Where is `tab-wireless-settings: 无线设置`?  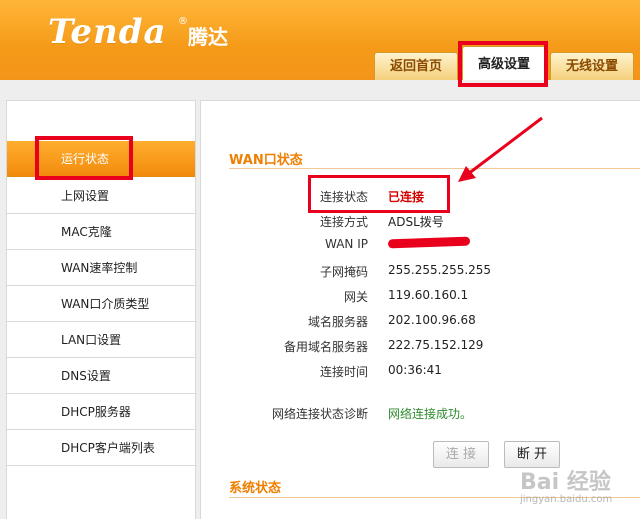
tab-wireless-settings: 无线设置 is located at coordinates (592, 66).